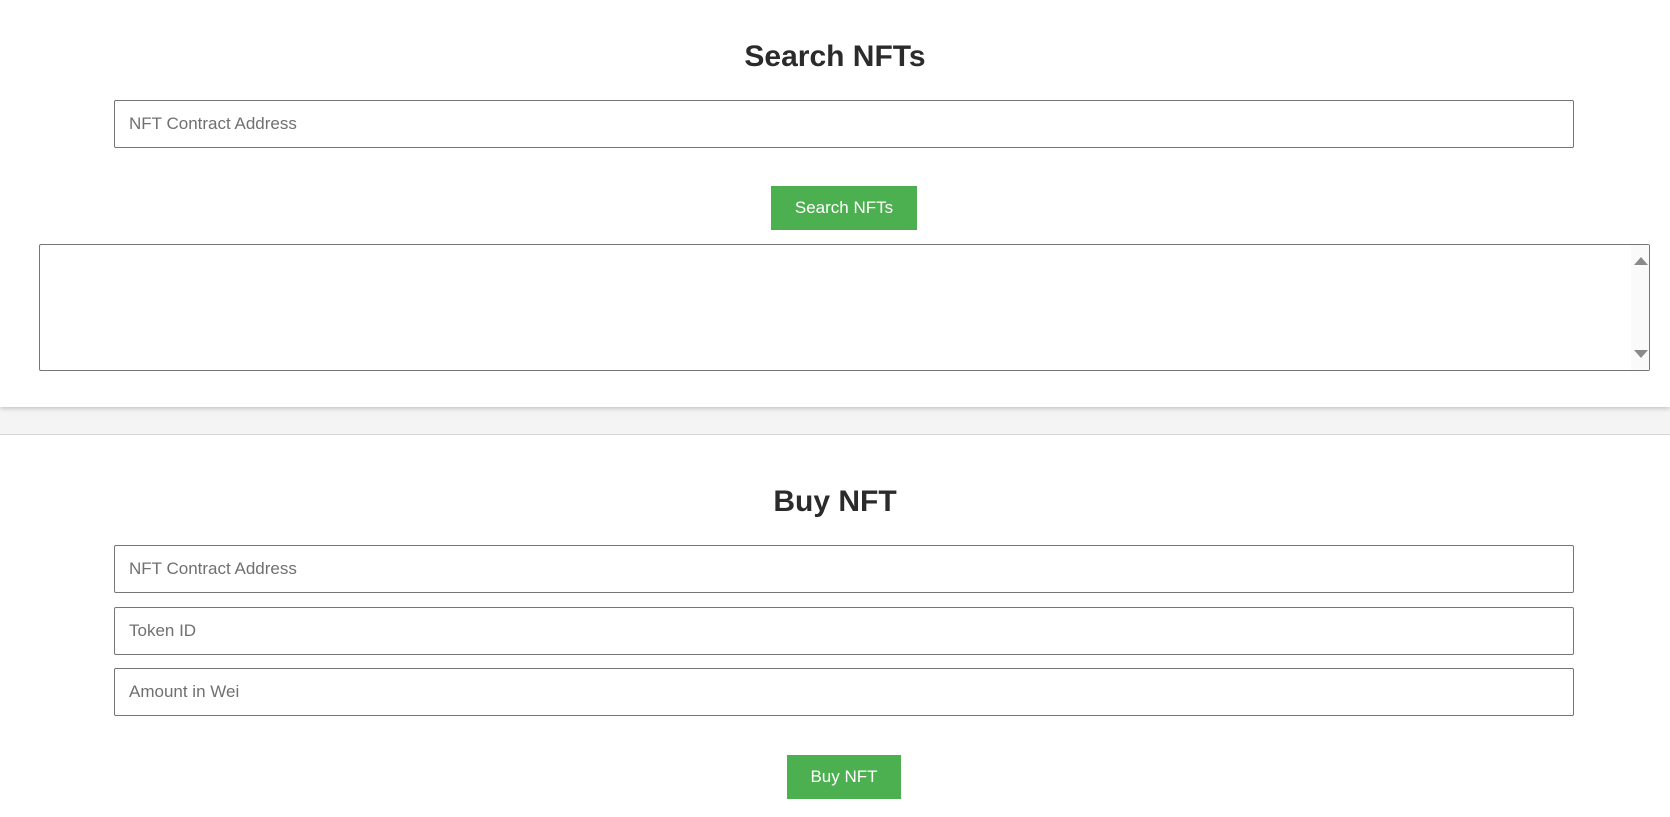 The width and height of the screenshot is (1670, 817). What do you see at coordinates (844, 631) in the screenshot?
I see `token-id-input` at bounding box center [844, 631].